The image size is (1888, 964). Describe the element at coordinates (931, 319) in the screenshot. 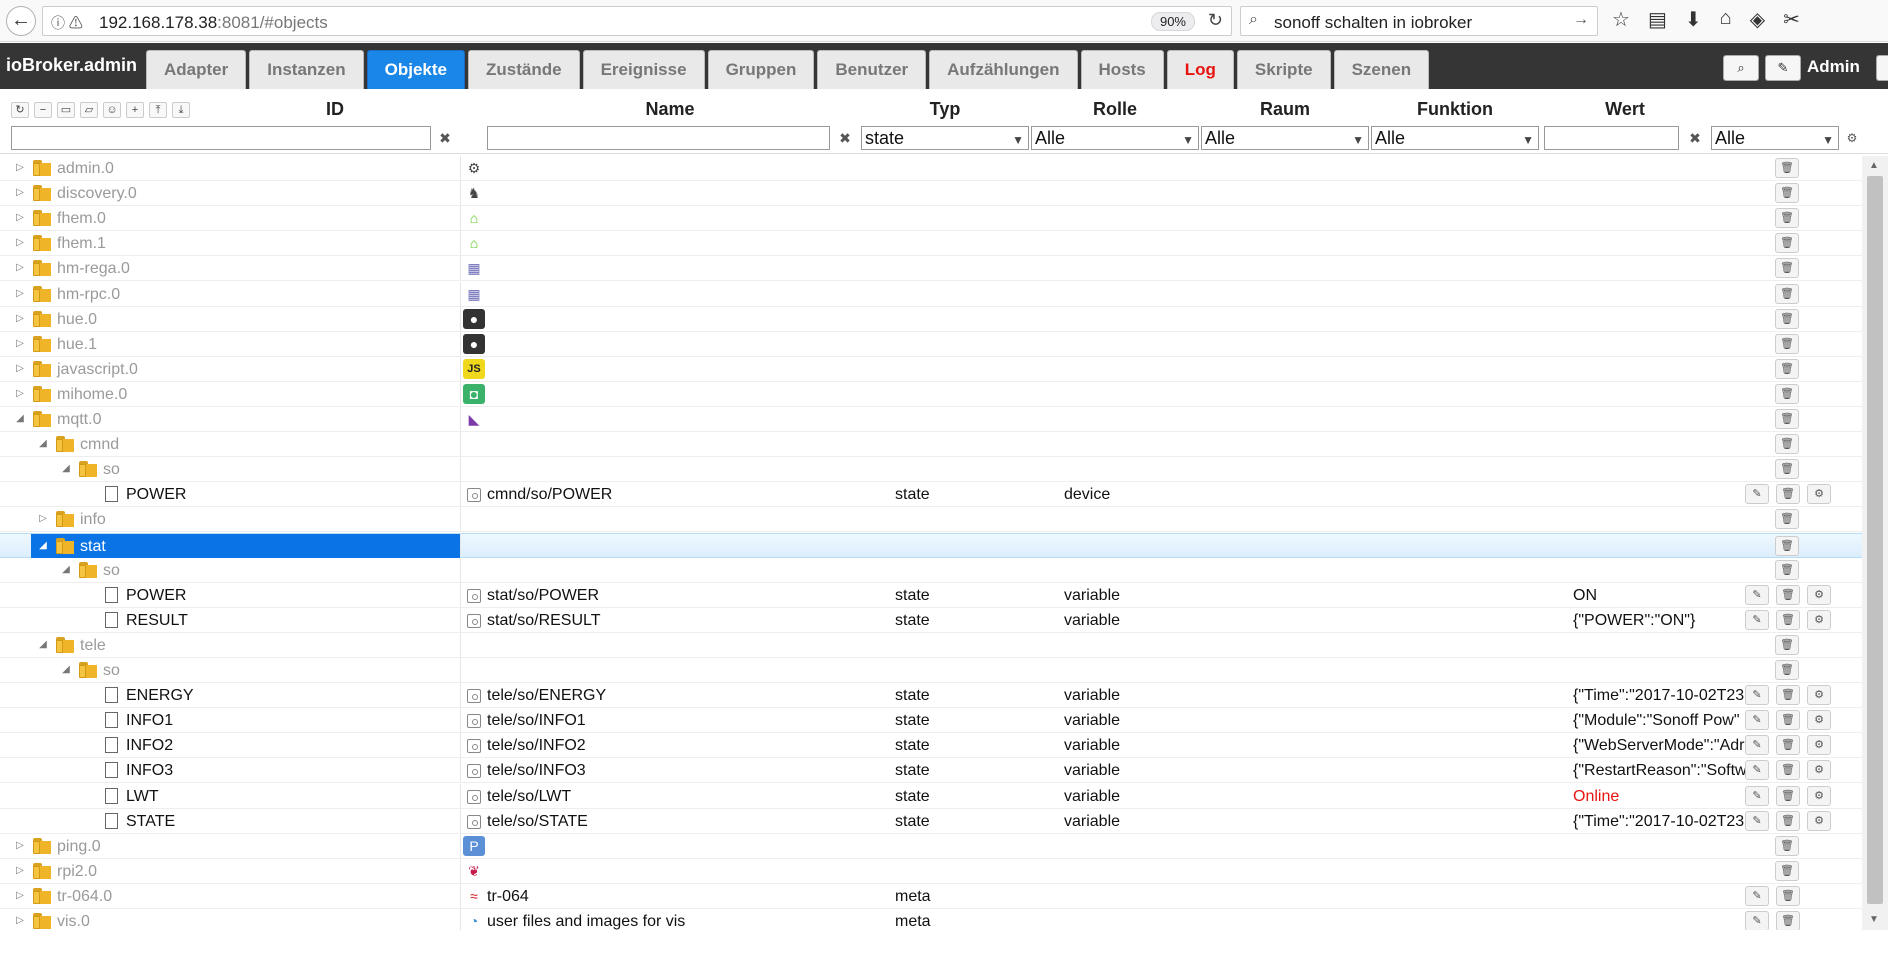

I see `table-row: ▷ hue.0 ● 🗑` at that location.